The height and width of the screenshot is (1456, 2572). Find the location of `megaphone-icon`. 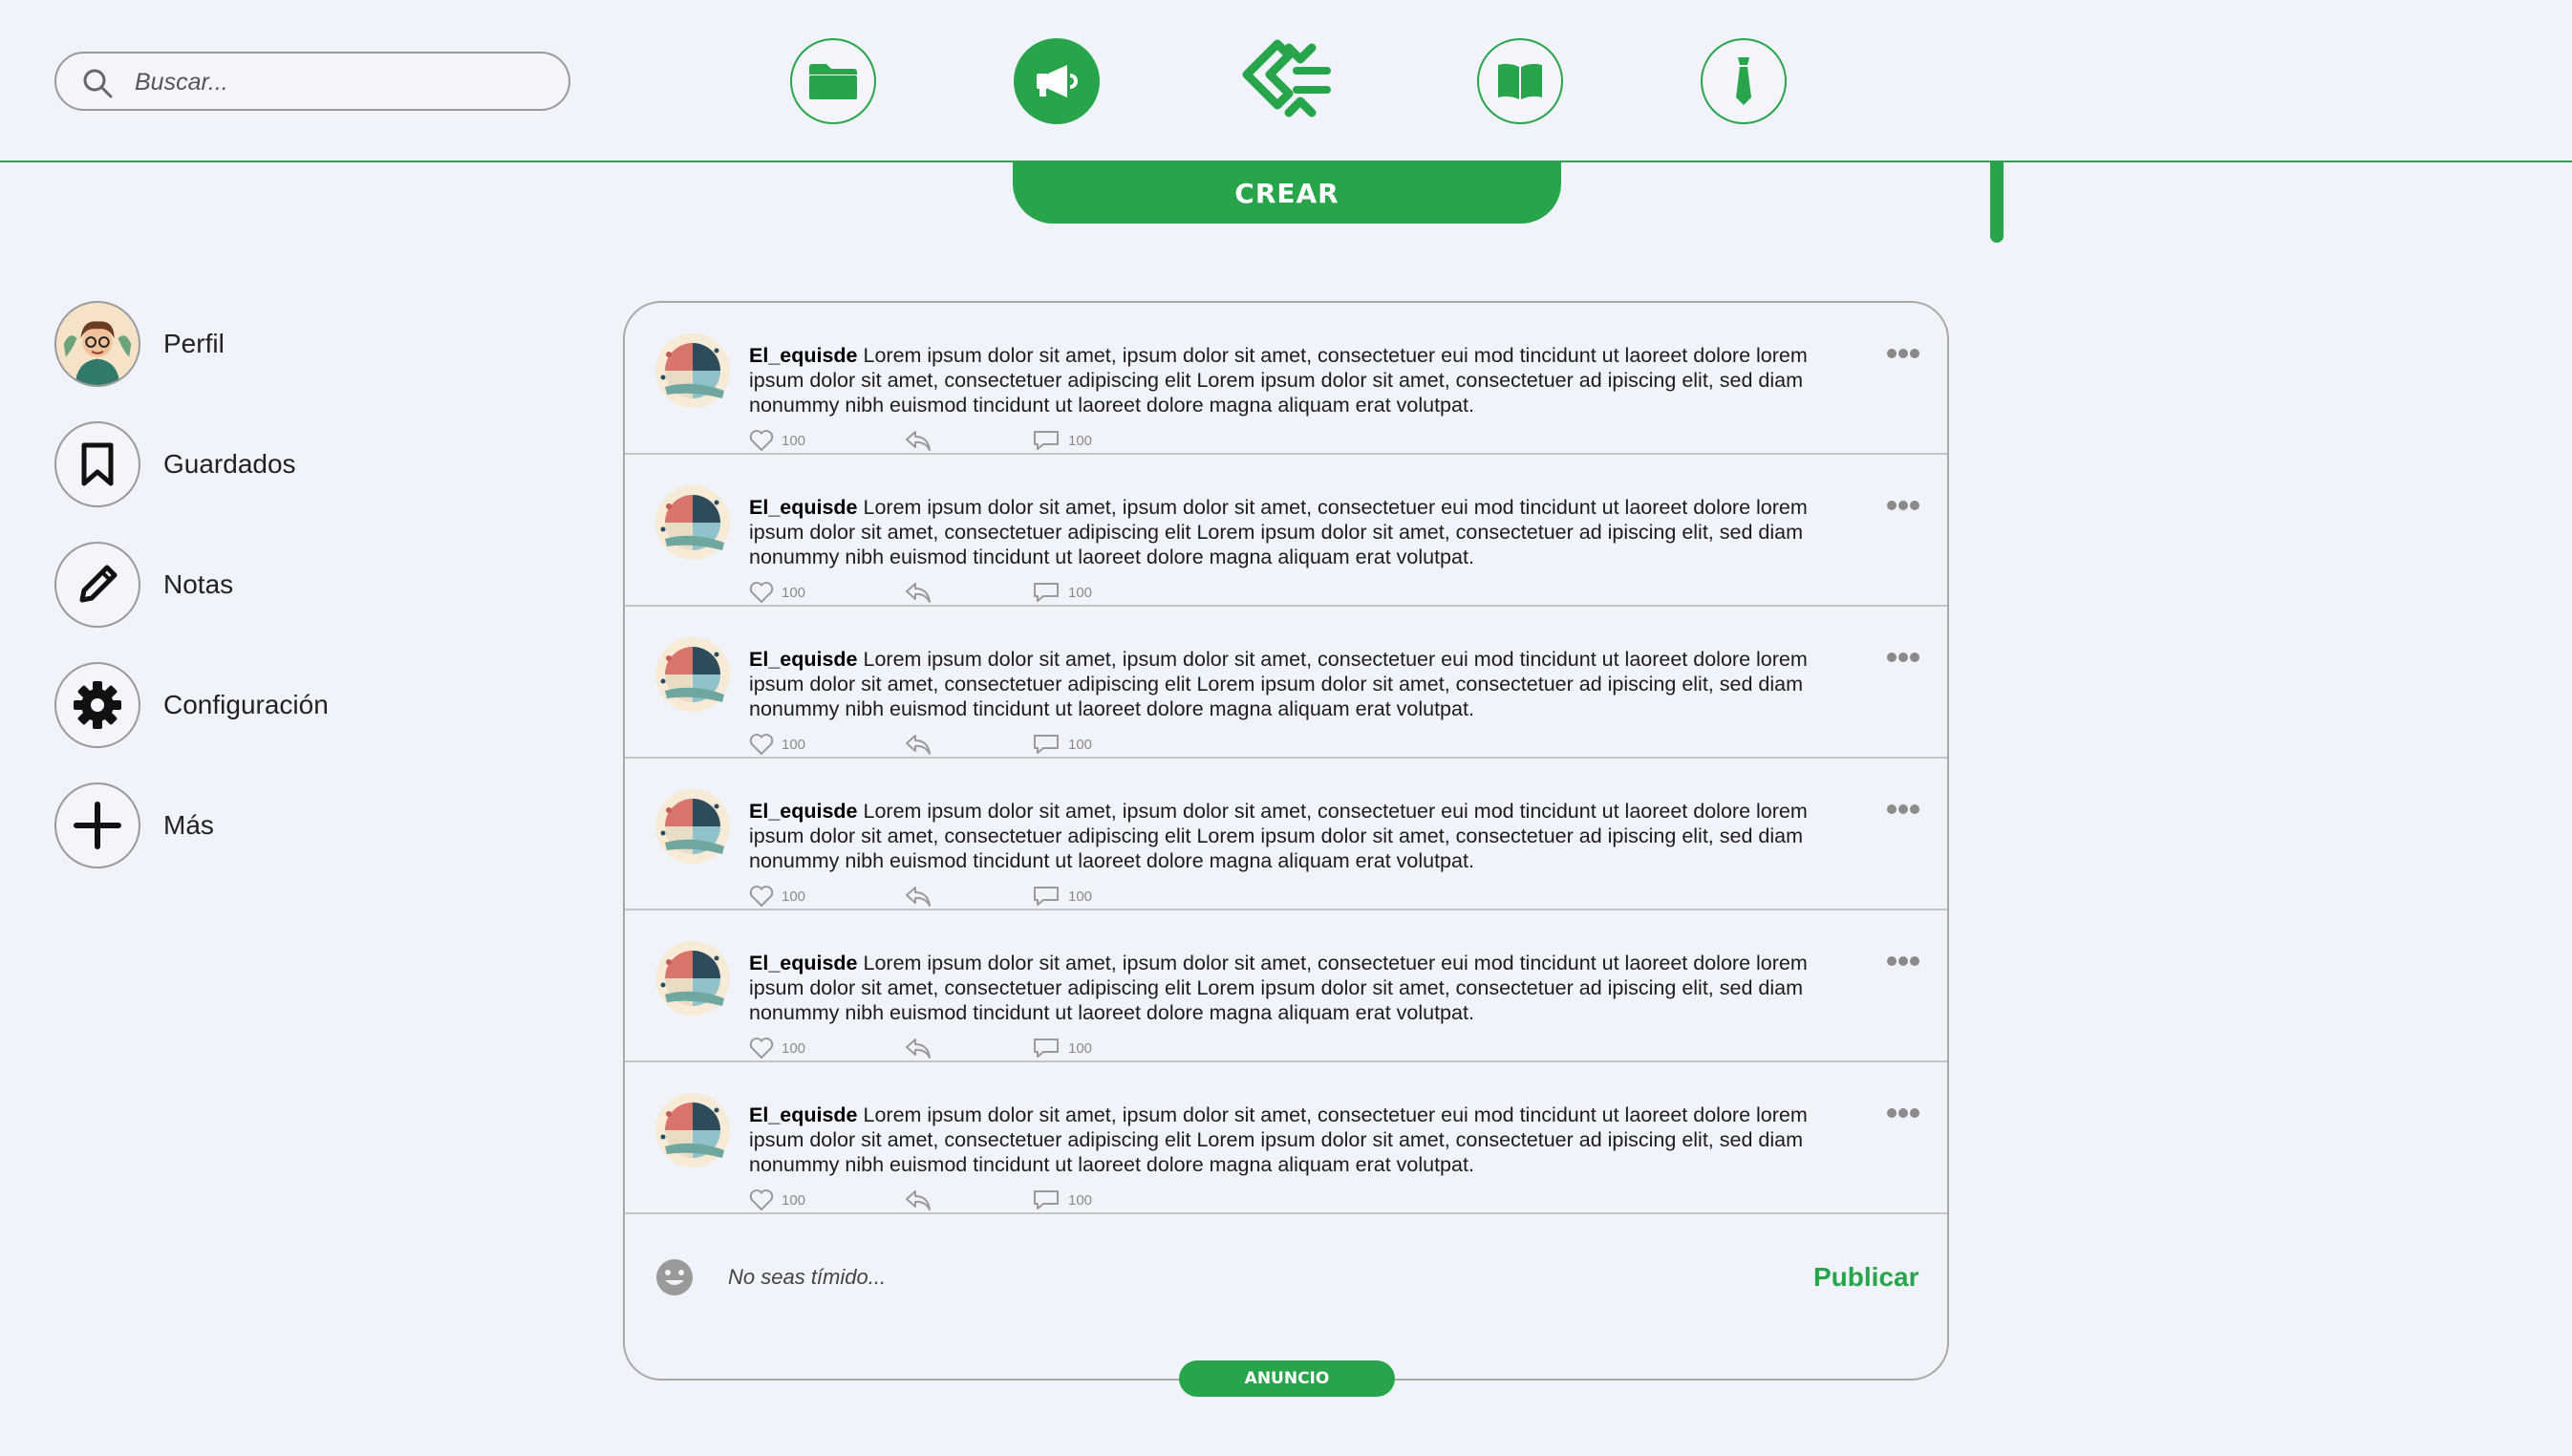

megaphone-icon is located at coordinates (1057, 81).